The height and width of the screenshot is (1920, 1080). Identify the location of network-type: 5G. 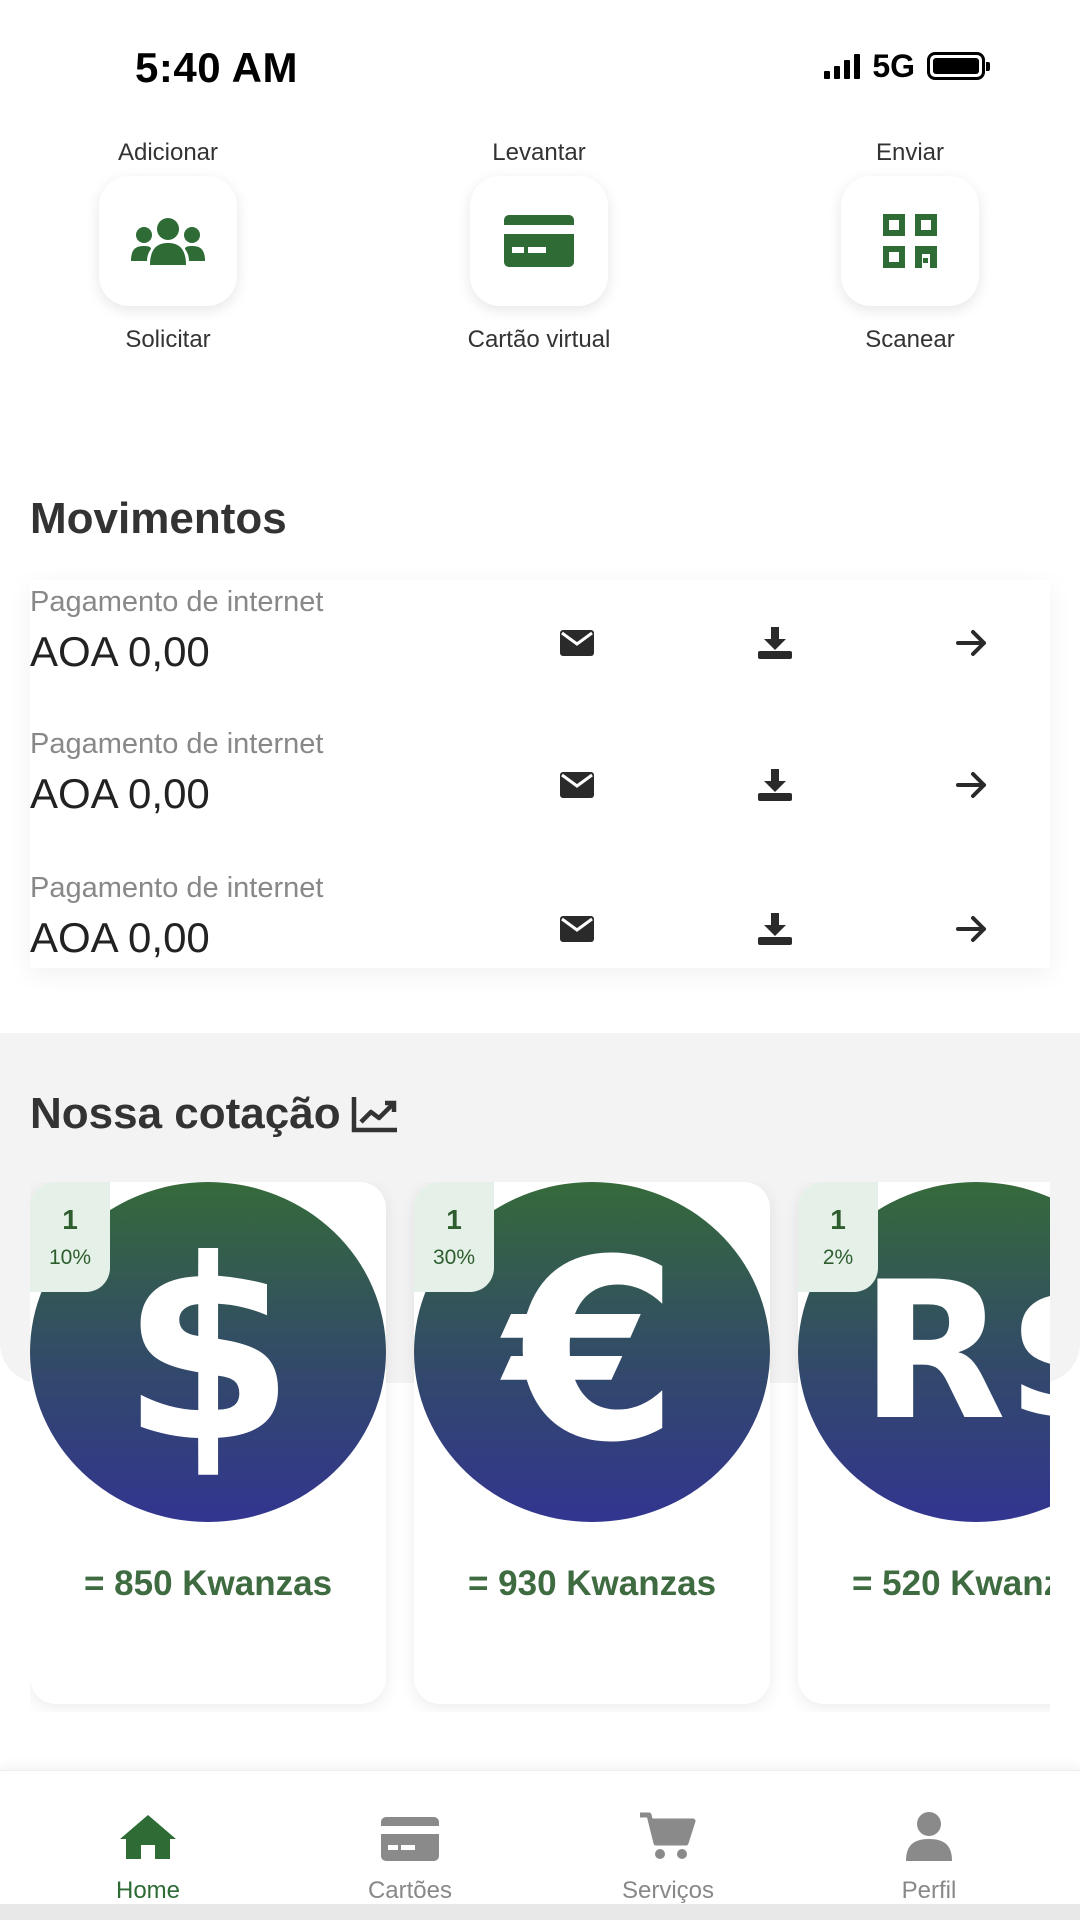
(893, 65).